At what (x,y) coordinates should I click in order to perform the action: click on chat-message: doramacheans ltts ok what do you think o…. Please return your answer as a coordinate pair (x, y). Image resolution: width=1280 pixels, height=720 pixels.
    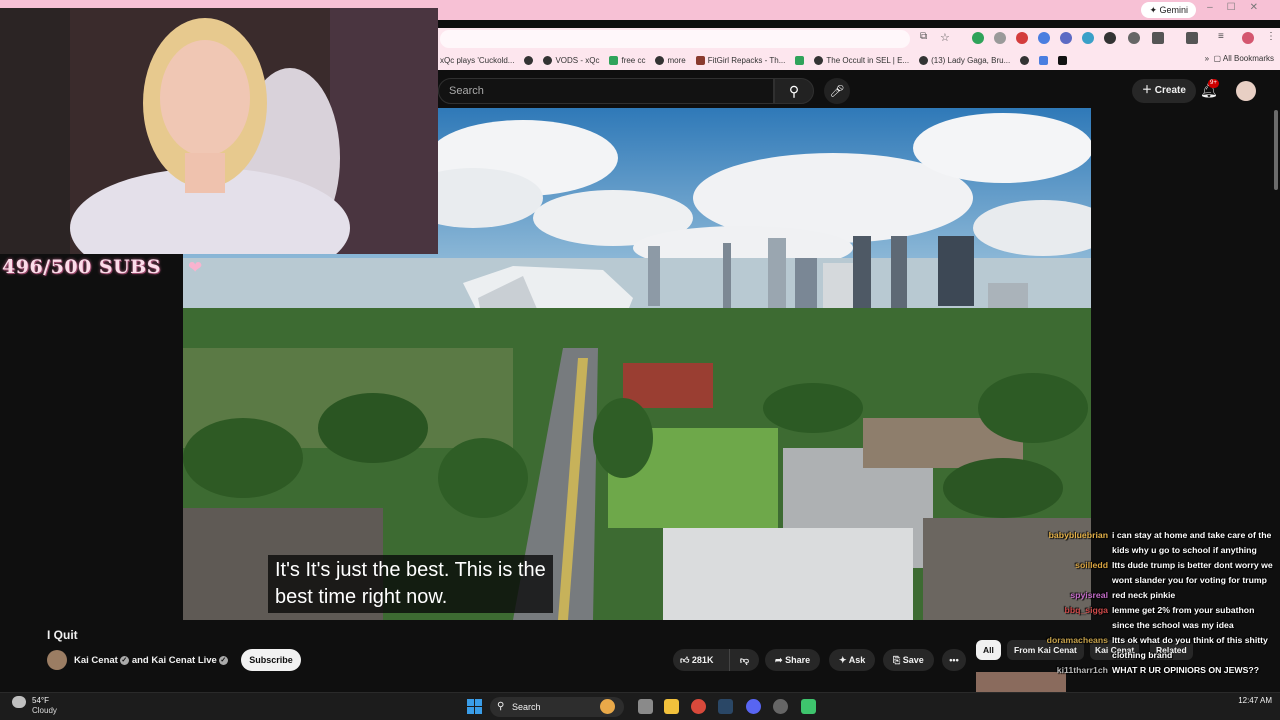
    Looking at the image, I should click on (1160, 648).